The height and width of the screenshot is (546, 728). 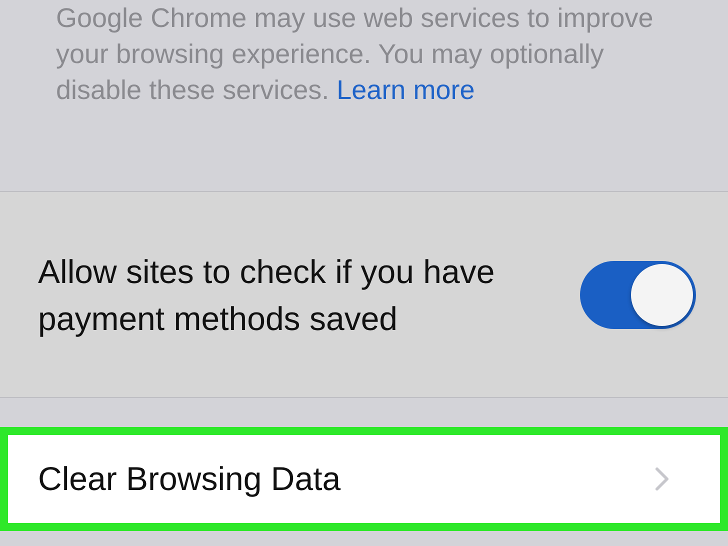 I want to click on toggle-label: Allow sites to check if you have payment methods saved, so click(x=267, y=295).